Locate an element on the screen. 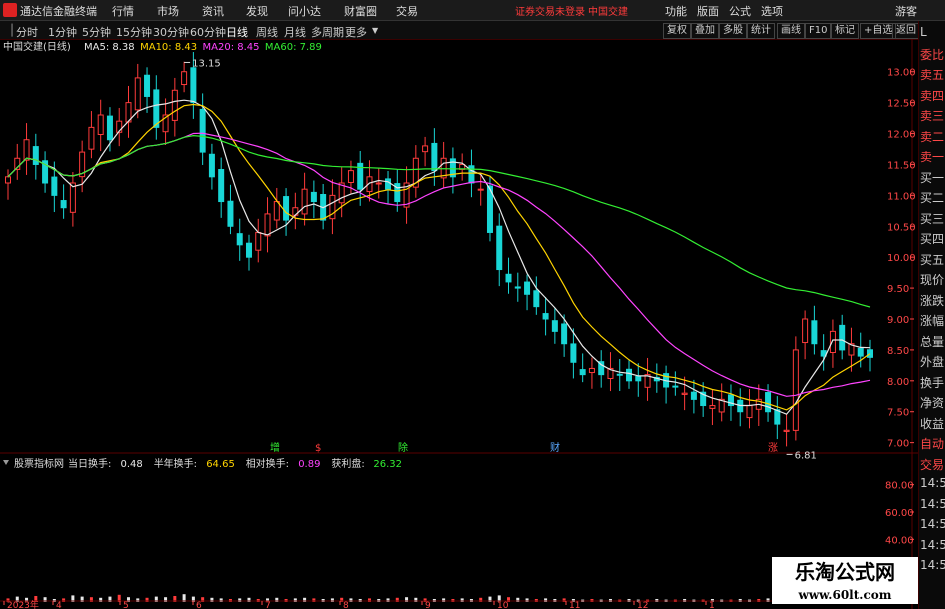  menu-guest: 游客 is located at coordinates (906, 11).